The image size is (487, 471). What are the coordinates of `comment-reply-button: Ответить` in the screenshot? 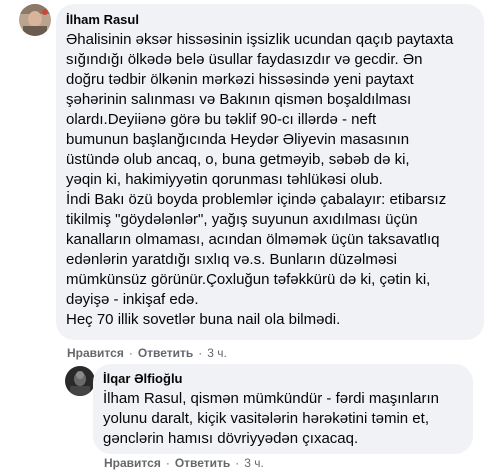 It's located at (165, 353).